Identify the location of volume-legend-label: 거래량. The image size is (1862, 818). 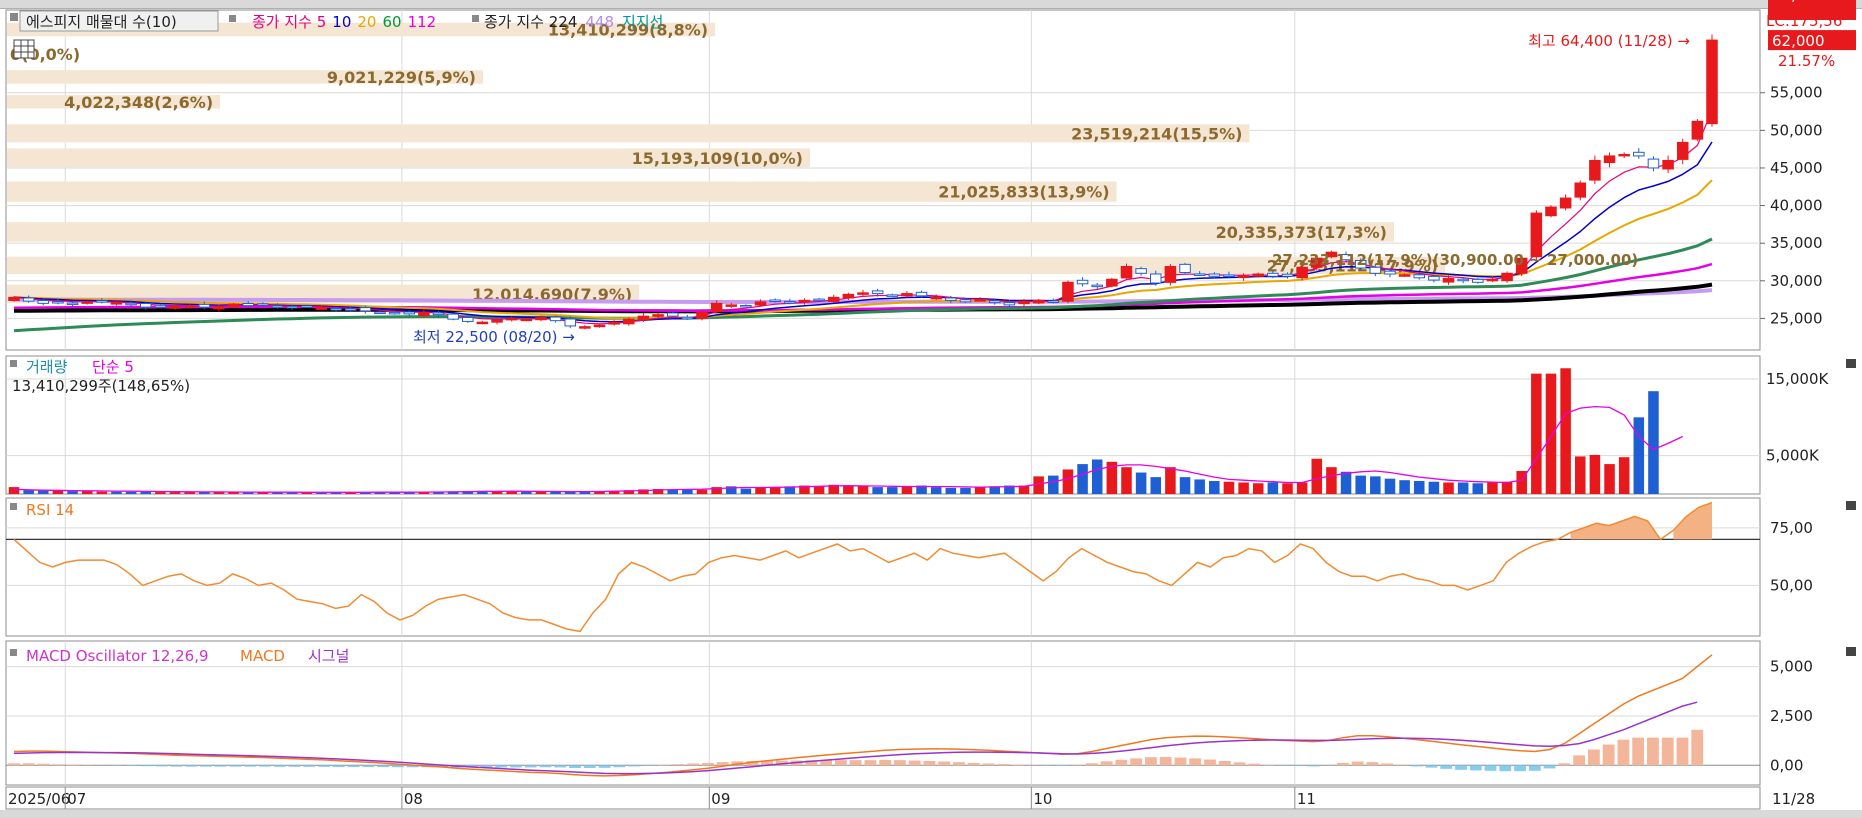
(47, 367).